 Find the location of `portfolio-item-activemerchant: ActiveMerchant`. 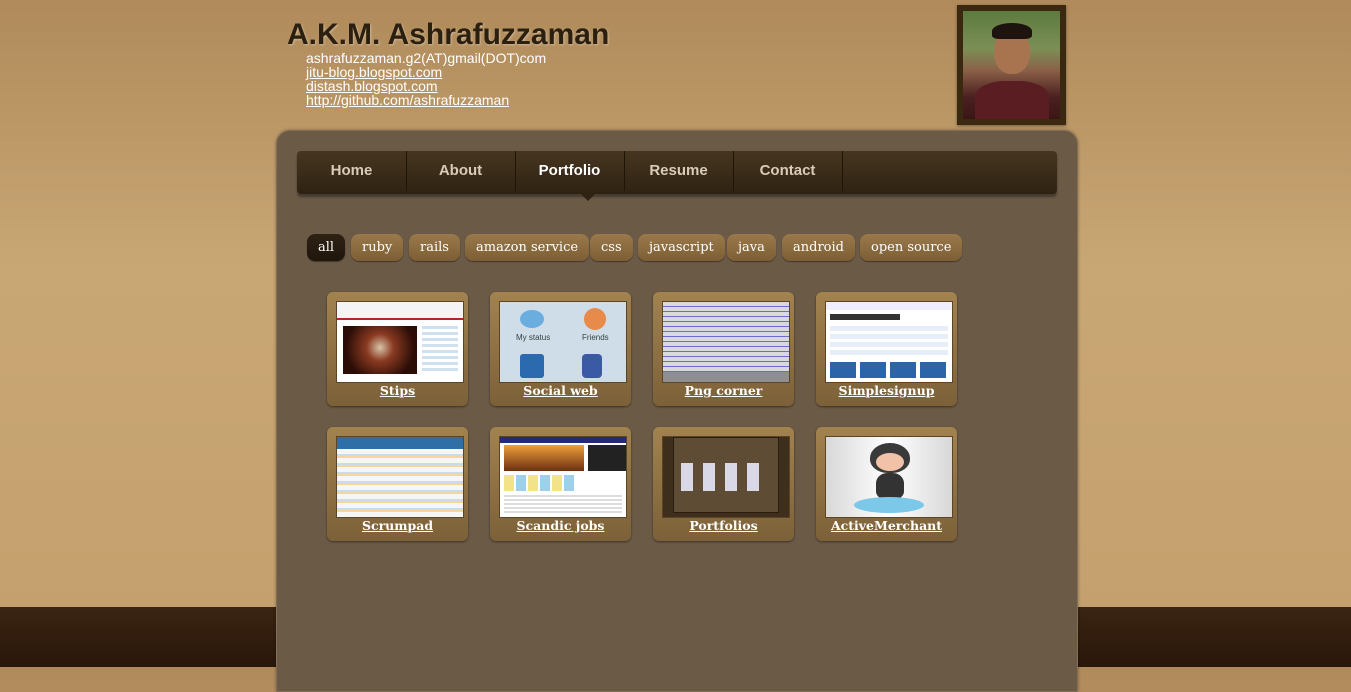

portfolio-item-activemerchant: ActiveMerchant is located at coordinates (886, 484).